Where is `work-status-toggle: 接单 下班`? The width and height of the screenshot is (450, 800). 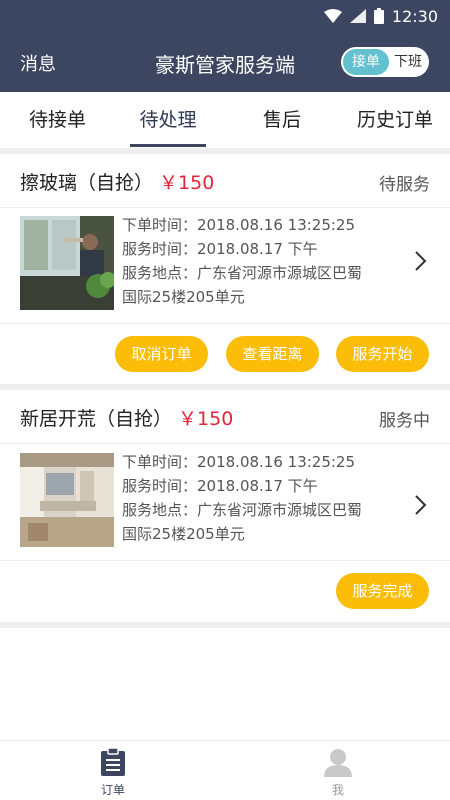 work-status-toggle: 接单 下班 is located at coordinates (385, 62).